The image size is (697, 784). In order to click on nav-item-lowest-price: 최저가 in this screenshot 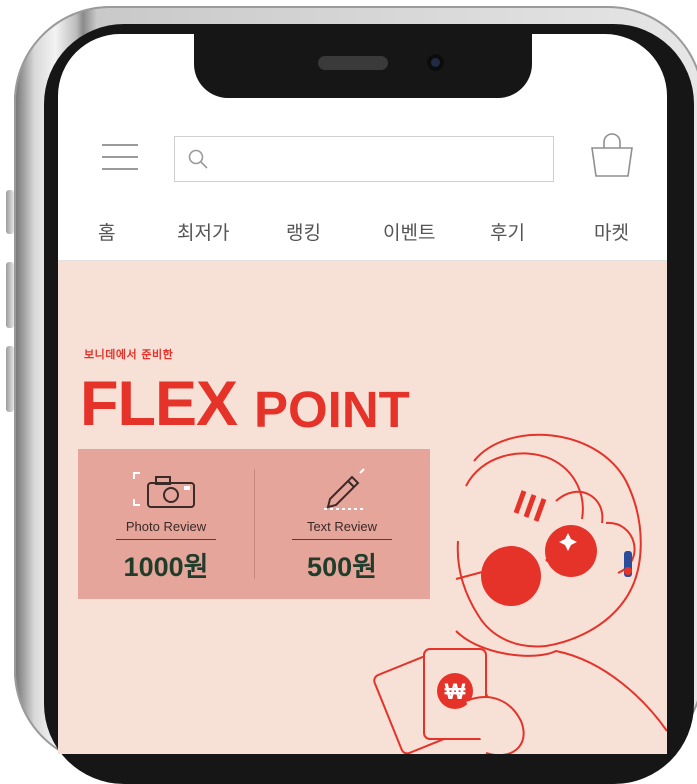, I will do `click(203, 231)`.